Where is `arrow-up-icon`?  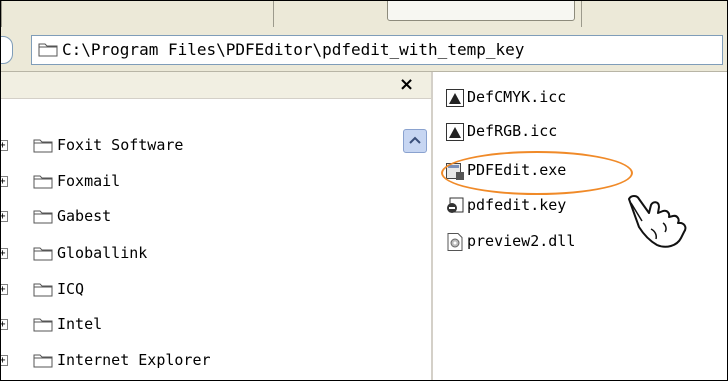 arrow-up-icon is located at coordinates (415, 140).